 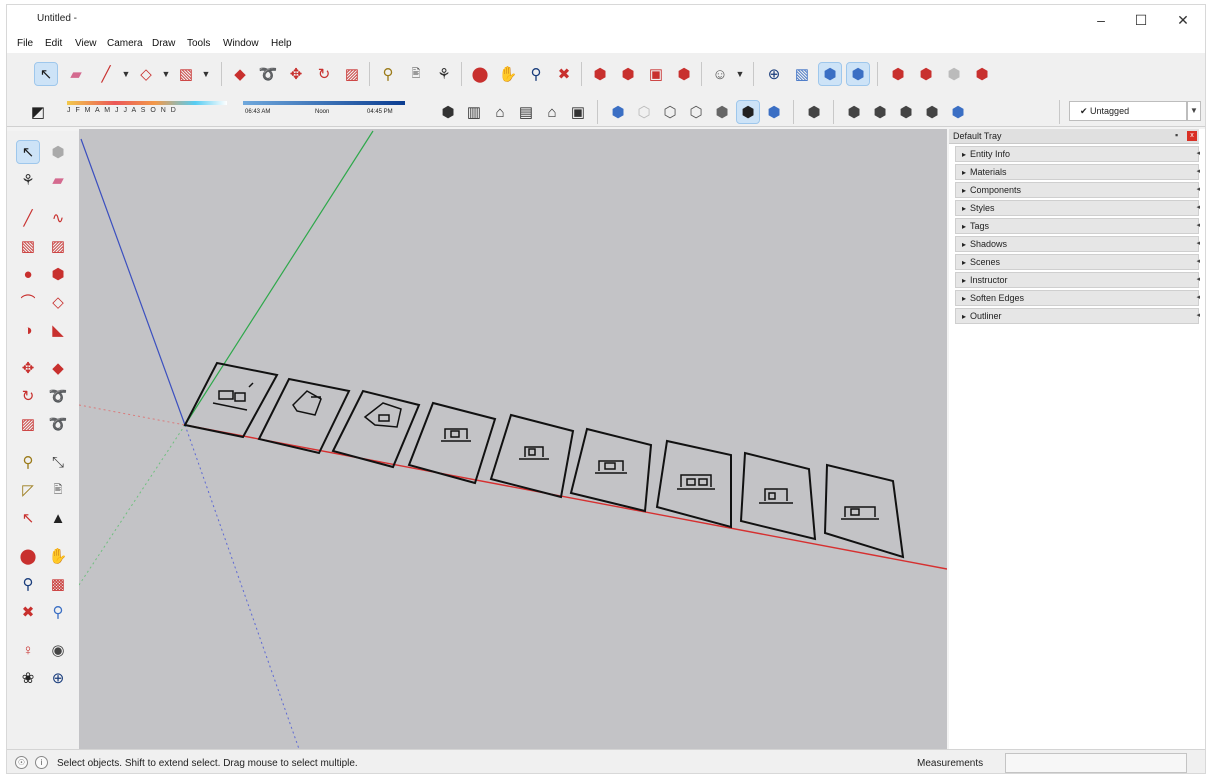 What do you see at coordinates (748, 112) in the screenshot?
I see `shaded-textures-icon: ⬢` at bounding box center [748, 112].